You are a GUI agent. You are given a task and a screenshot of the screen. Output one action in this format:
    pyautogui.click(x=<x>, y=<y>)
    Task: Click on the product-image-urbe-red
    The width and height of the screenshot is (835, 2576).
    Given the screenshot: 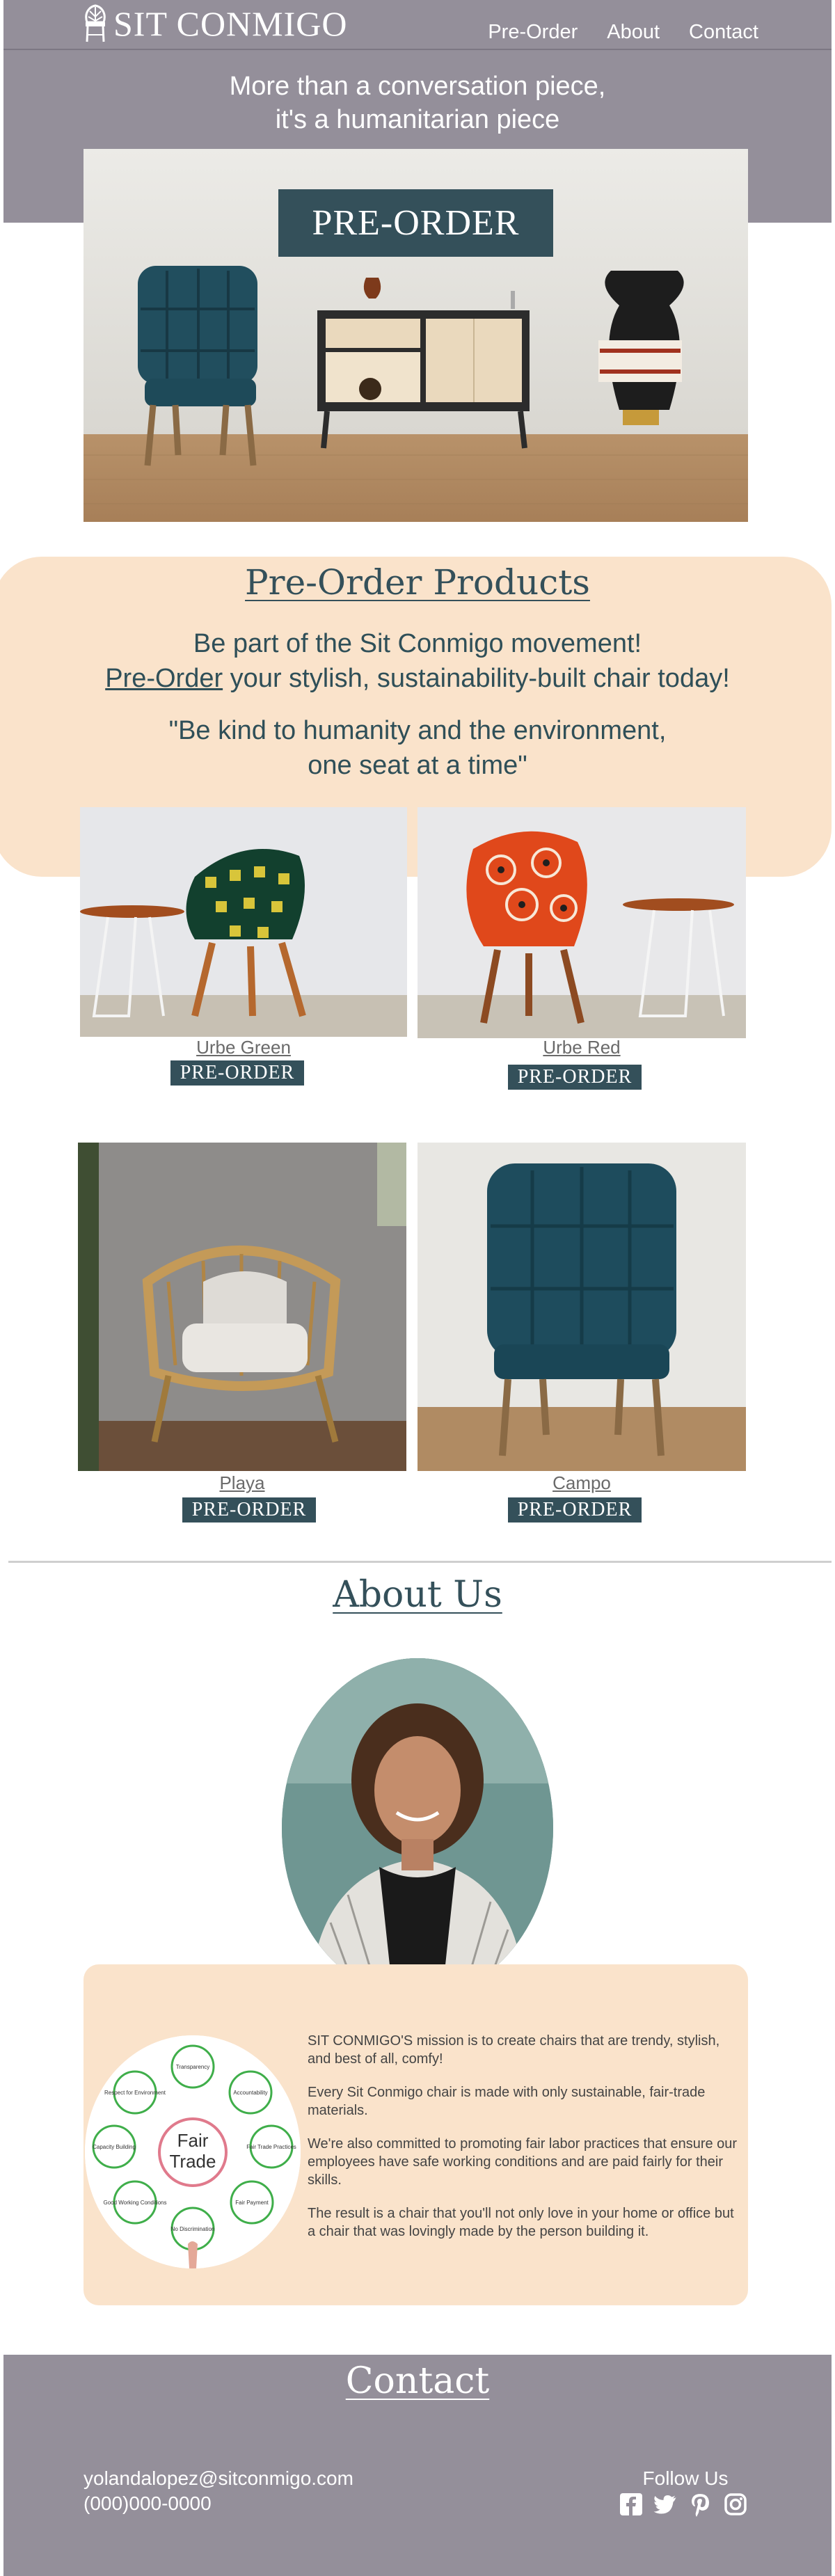 What is the action you would take?
    pyautogui.click(x=582, y=922)
    